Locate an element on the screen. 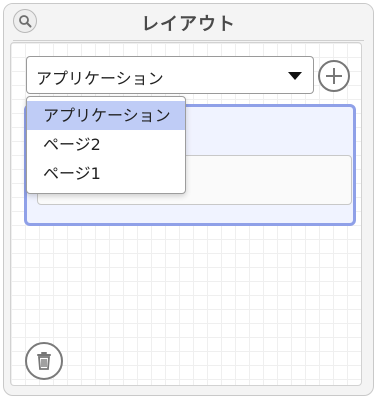 Image resolution: width=378 pixels, height=399 pixels. delete-button is located at coordinates (44, 361).